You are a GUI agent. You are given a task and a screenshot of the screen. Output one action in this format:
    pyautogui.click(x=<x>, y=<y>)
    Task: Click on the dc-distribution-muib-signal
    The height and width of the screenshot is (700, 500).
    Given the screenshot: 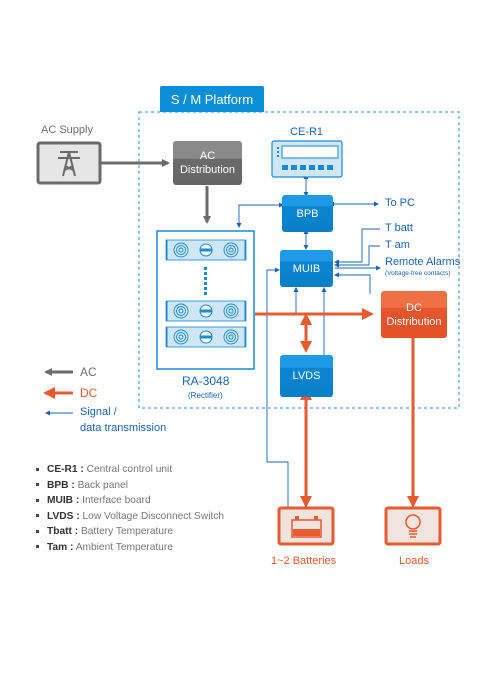 What is the action you would take?
    pyautogui.click(x=352, y=283)
    